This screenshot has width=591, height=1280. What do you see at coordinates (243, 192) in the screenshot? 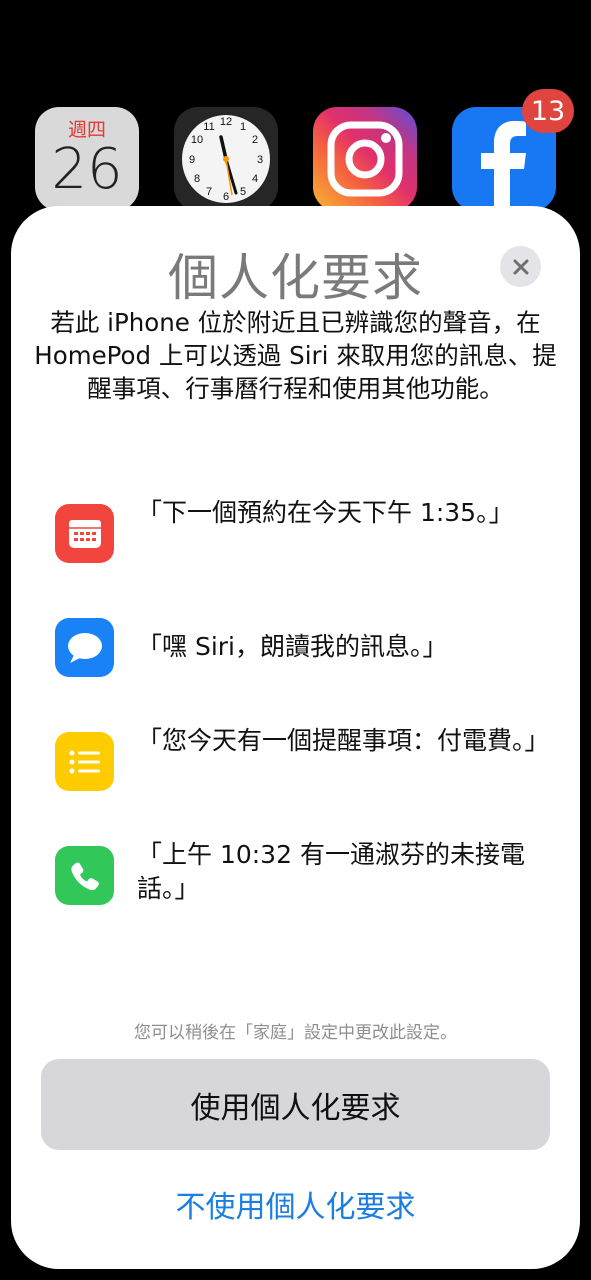
I see `clock-numeral: 5` at bounding box center [243, 192].